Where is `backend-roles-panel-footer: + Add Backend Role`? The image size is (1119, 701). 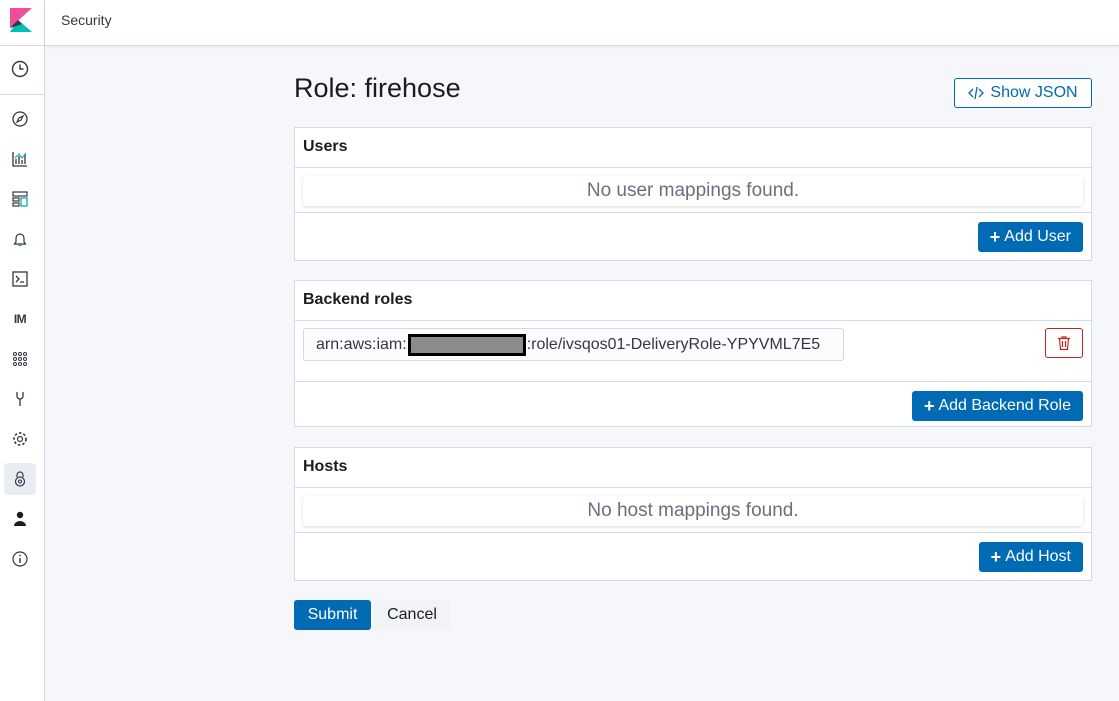 backend-roles-panel-footer: + Add Backend Role is located at coordinates (693, 404).